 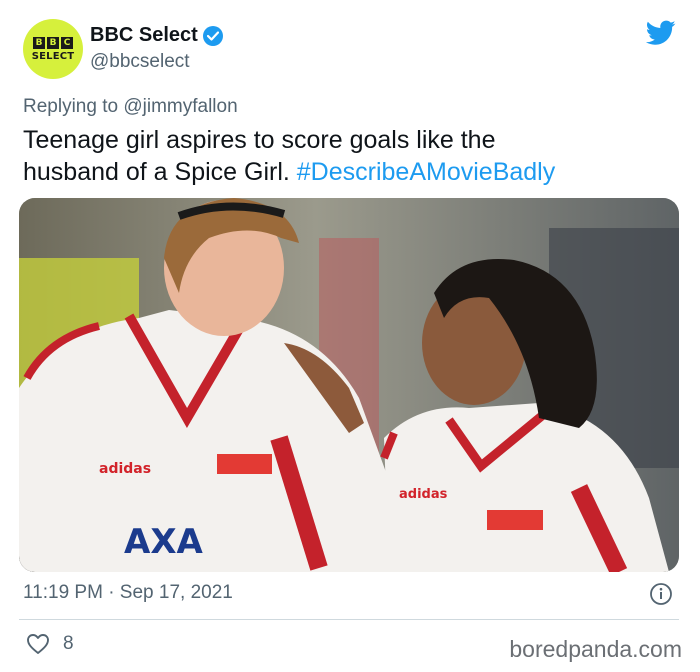 I want to click on divider, so click(x=349, y=619).